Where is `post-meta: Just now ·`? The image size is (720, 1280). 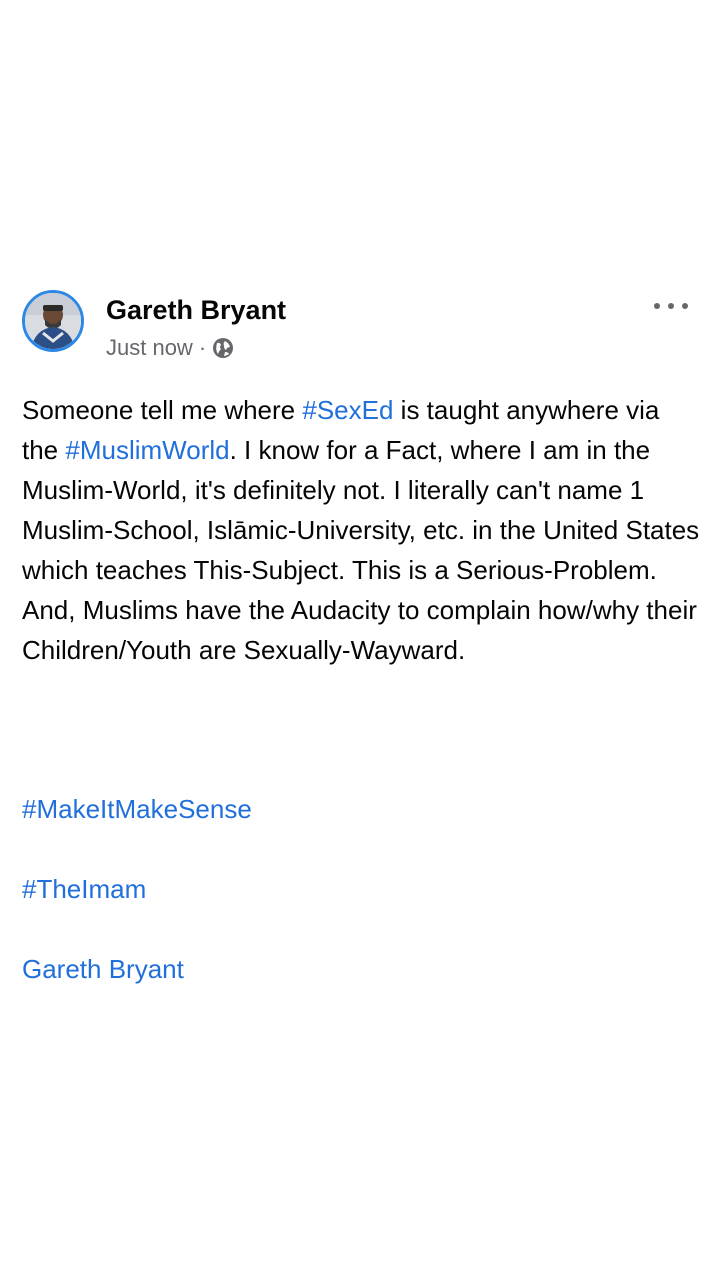
post-meta: Just now · is located at coordinates (170, 348).